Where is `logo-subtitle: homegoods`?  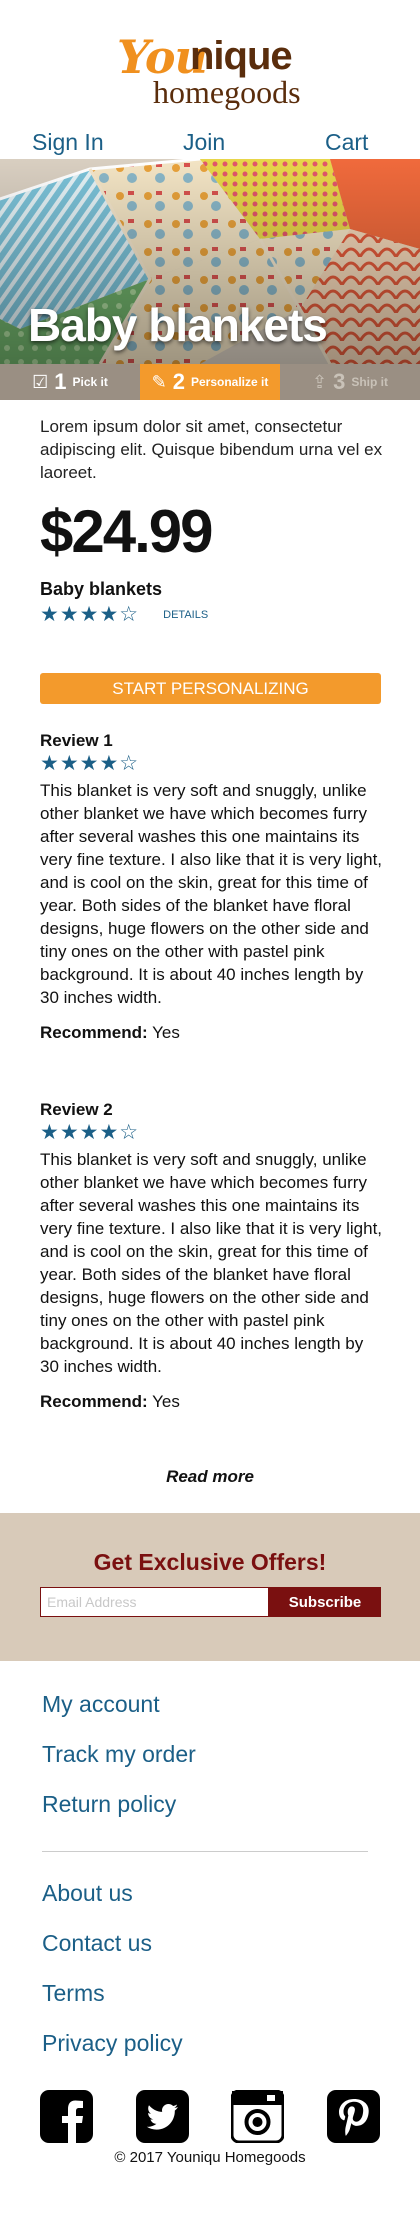 logo-subtitle: homegoods is located at coordinates (227, 92).